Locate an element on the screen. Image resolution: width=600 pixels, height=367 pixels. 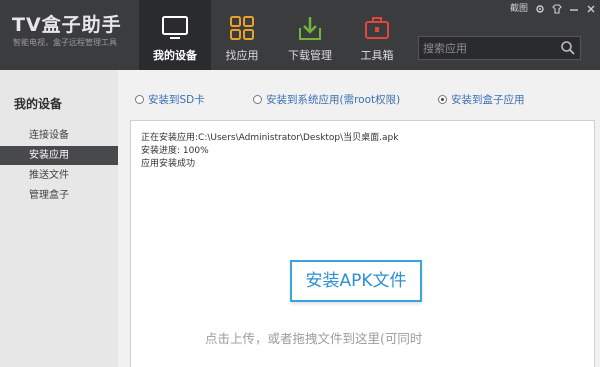
window-controls: 截图 is located at coordinates (553, 9).